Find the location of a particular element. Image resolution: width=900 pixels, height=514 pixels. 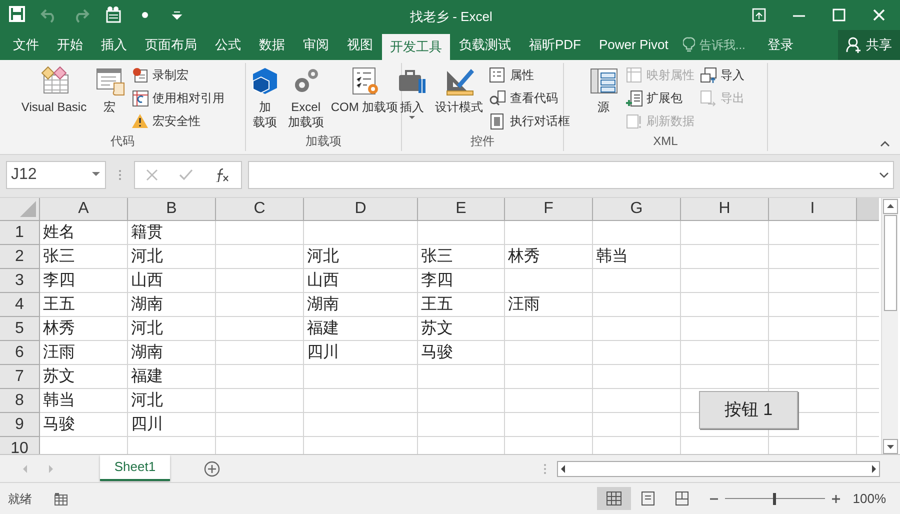

ribbon-tab: 开发工具 is located at coordinates (416, 47).